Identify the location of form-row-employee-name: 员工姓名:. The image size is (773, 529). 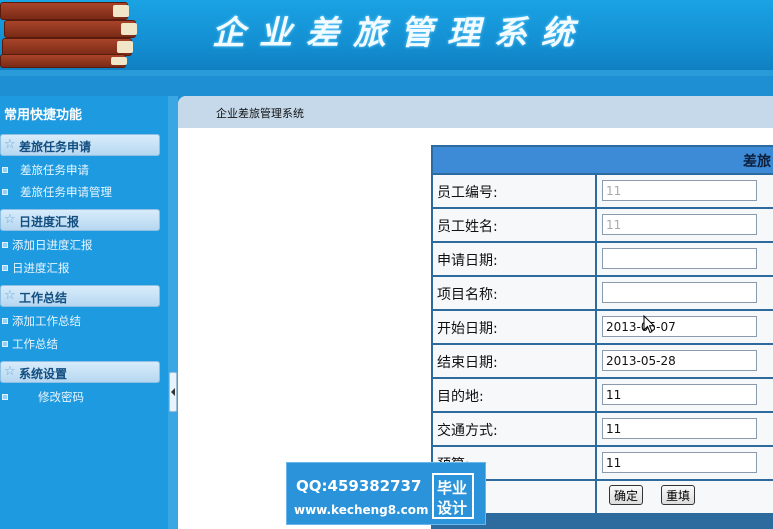
(603, 225).